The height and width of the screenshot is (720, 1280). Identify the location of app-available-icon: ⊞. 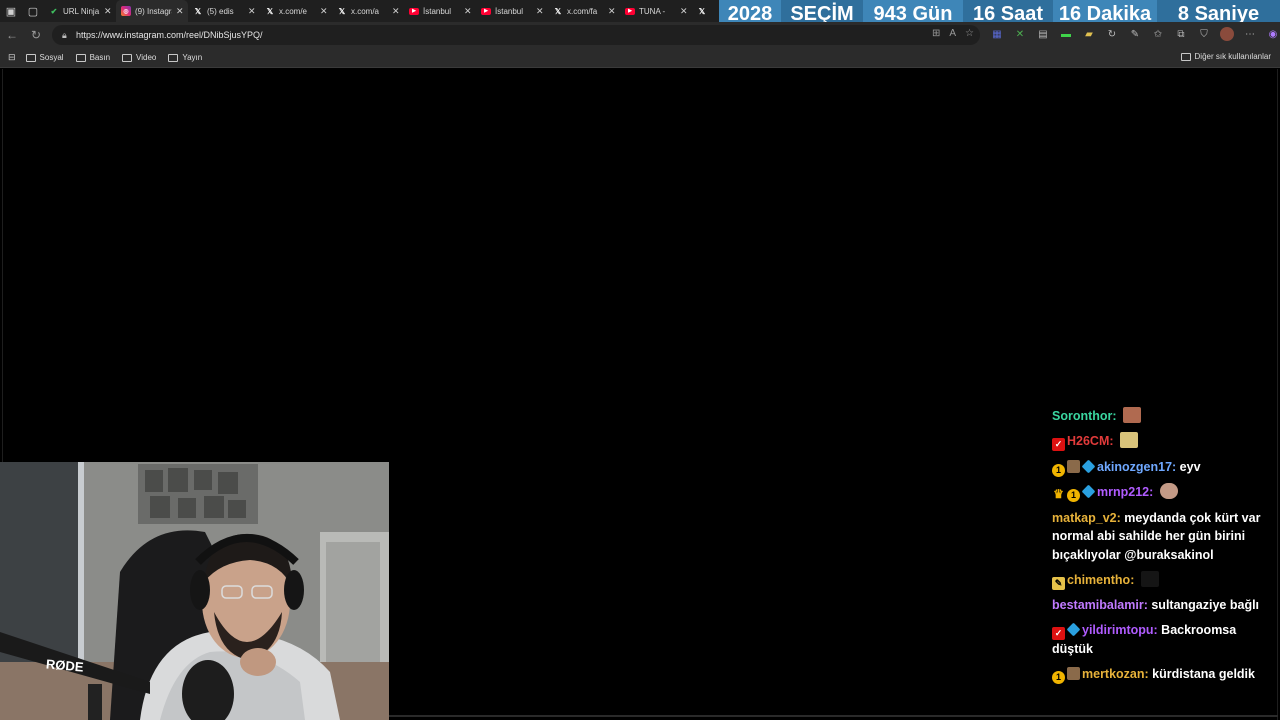
(936, 33).